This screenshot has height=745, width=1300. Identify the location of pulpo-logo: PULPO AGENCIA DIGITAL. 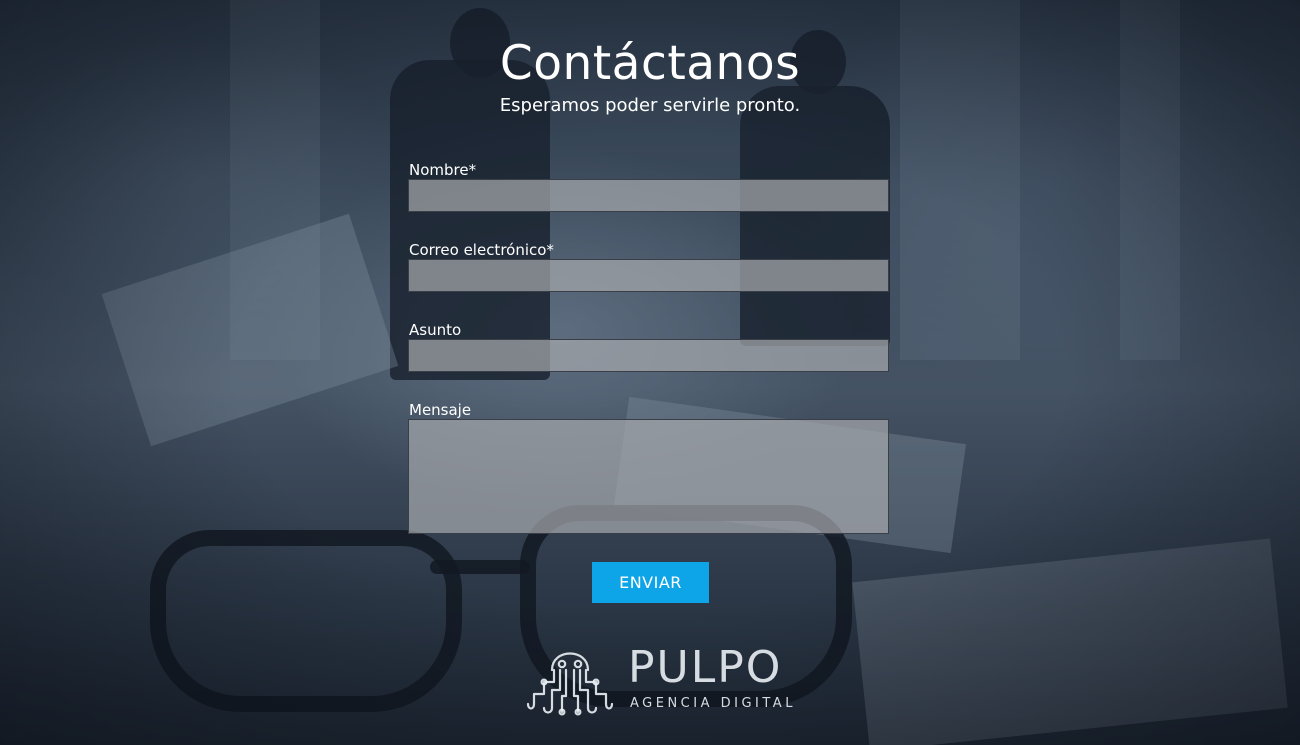
(659, 676).